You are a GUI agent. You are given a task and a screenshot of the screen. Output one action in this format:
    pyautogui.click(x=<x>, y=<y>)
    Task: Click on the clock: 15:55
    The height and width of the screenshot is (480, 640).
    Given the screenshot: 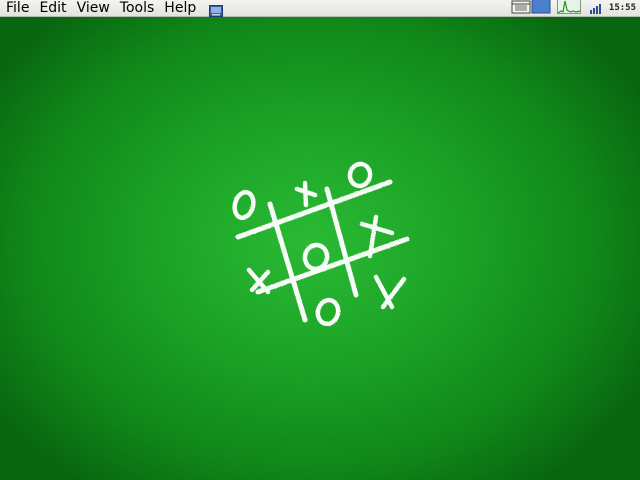 What is the action you would take?
    pyautogui.click(x=622, y=8)
    